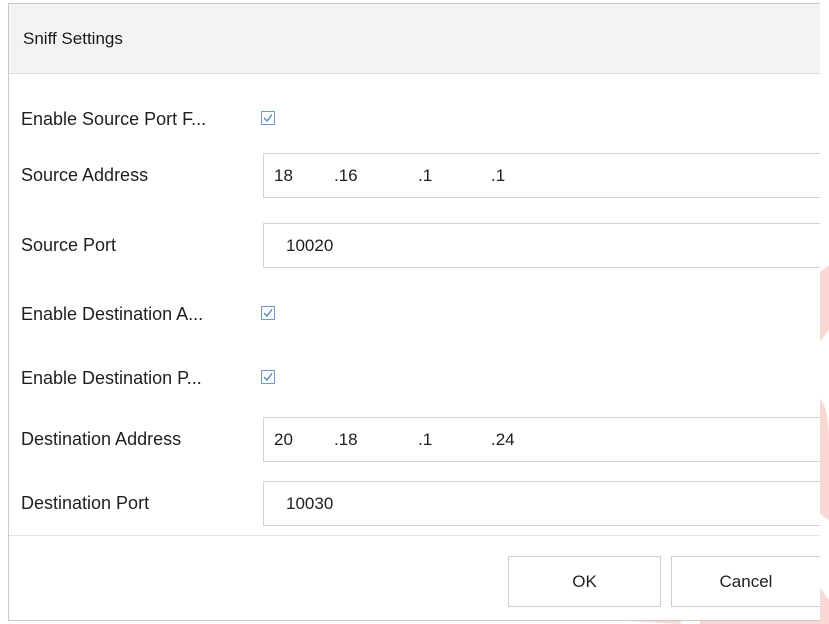 This screenshot has height=624, width=829. Describe the element at coordinates (310, 245) in the screenshot. I see `source-port-value: 10020` at that location.